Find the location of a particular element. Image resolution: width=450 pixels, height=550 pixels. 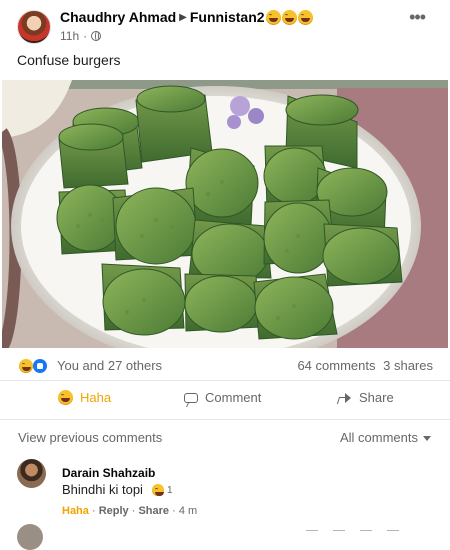

post-stats: 64 comments 3 shares is located at coordinates (363, 365).